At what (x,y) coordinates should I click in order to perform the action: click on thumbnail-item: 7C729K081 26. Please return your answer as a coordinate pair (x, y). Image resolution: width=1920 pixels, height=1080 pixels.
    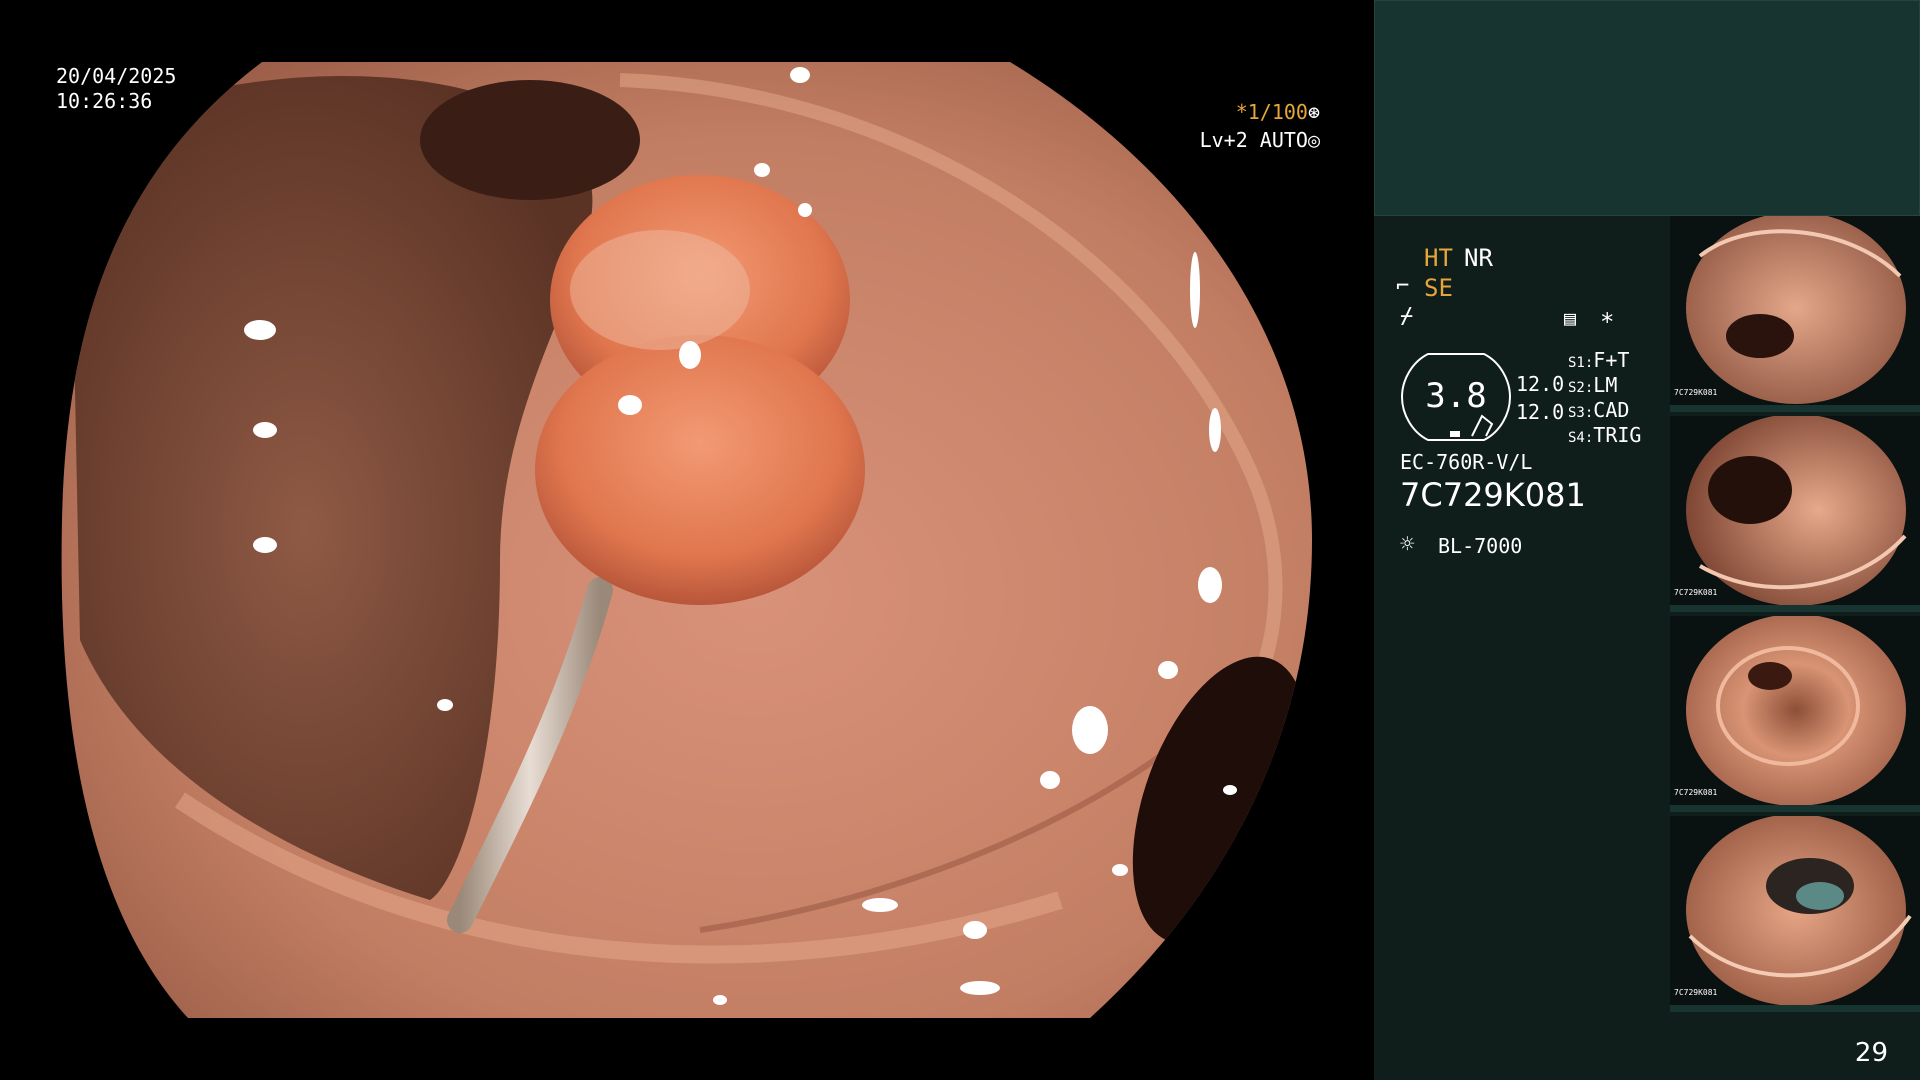
    Looking at the image, I should click on (1795, 714).